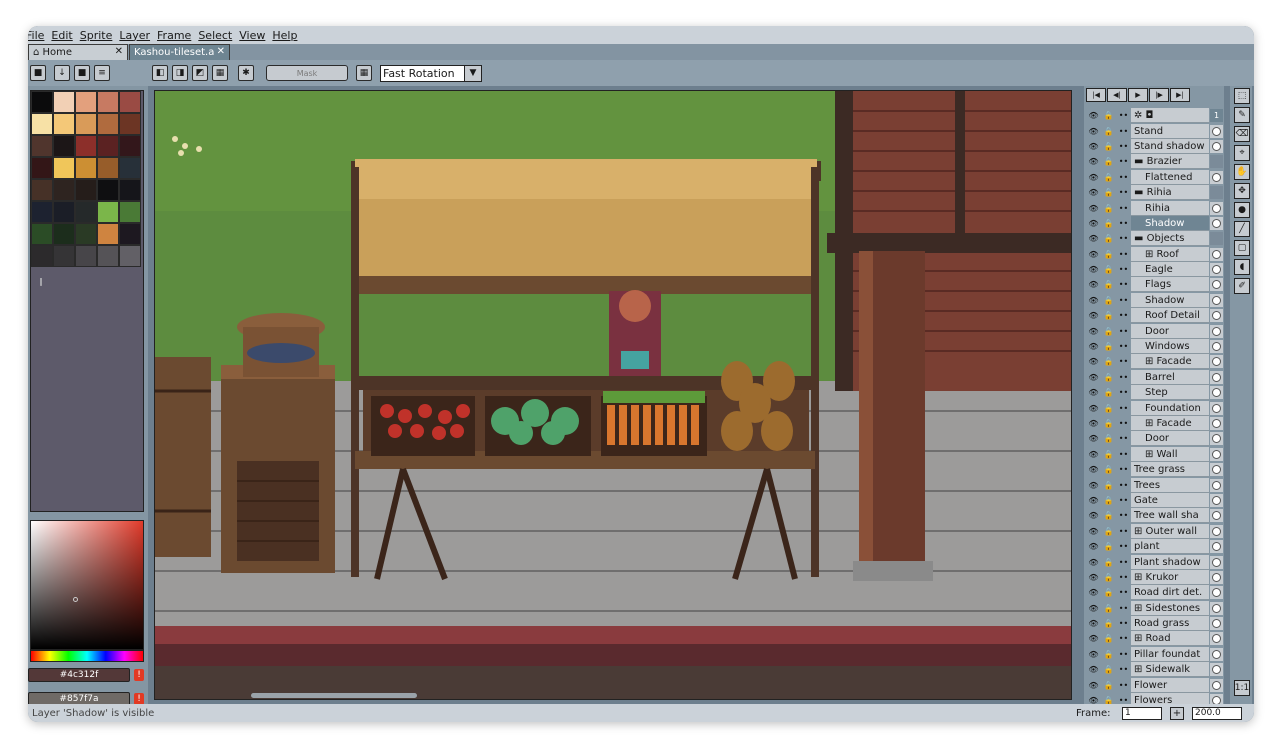 The image size is (1280, 750). Describe the element at coordinates (1170, 162) in the screenshot. I see `layer-name: ▬ Brazier` at that location.